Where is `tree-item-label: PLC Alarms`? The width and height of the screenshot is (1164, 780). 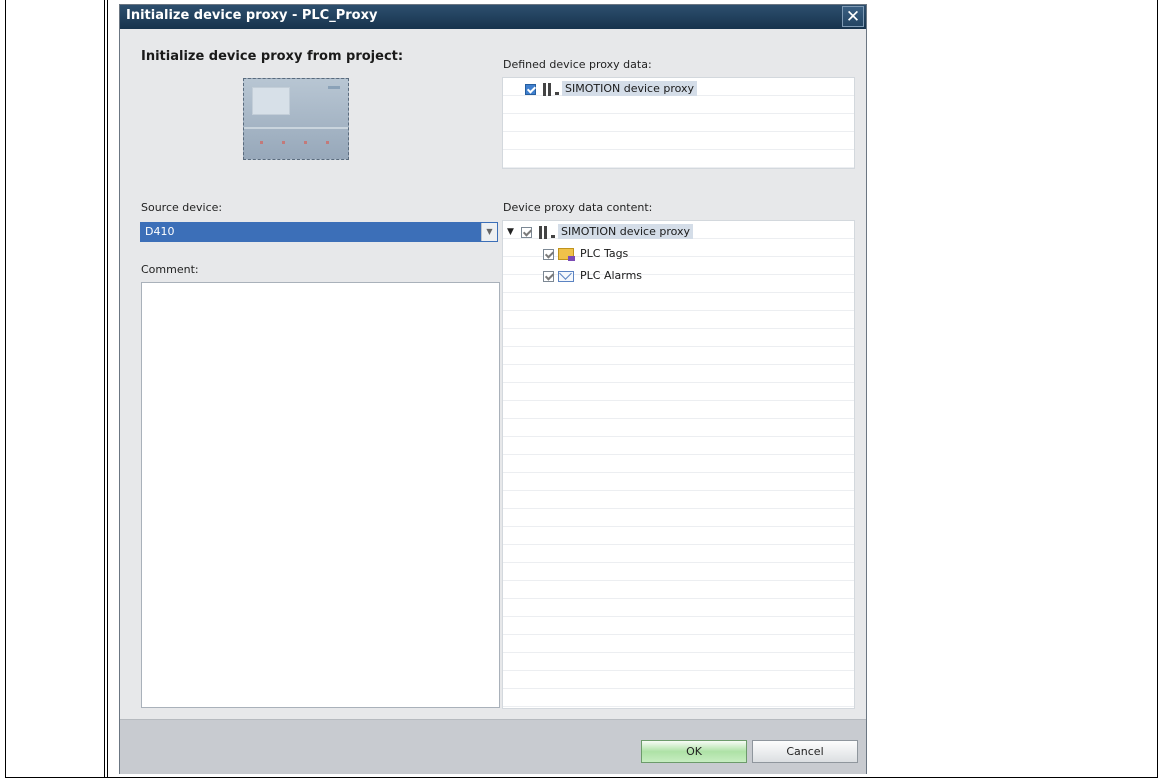 tree-item-label: PLC Alarms is located at coordinates (611, 275).